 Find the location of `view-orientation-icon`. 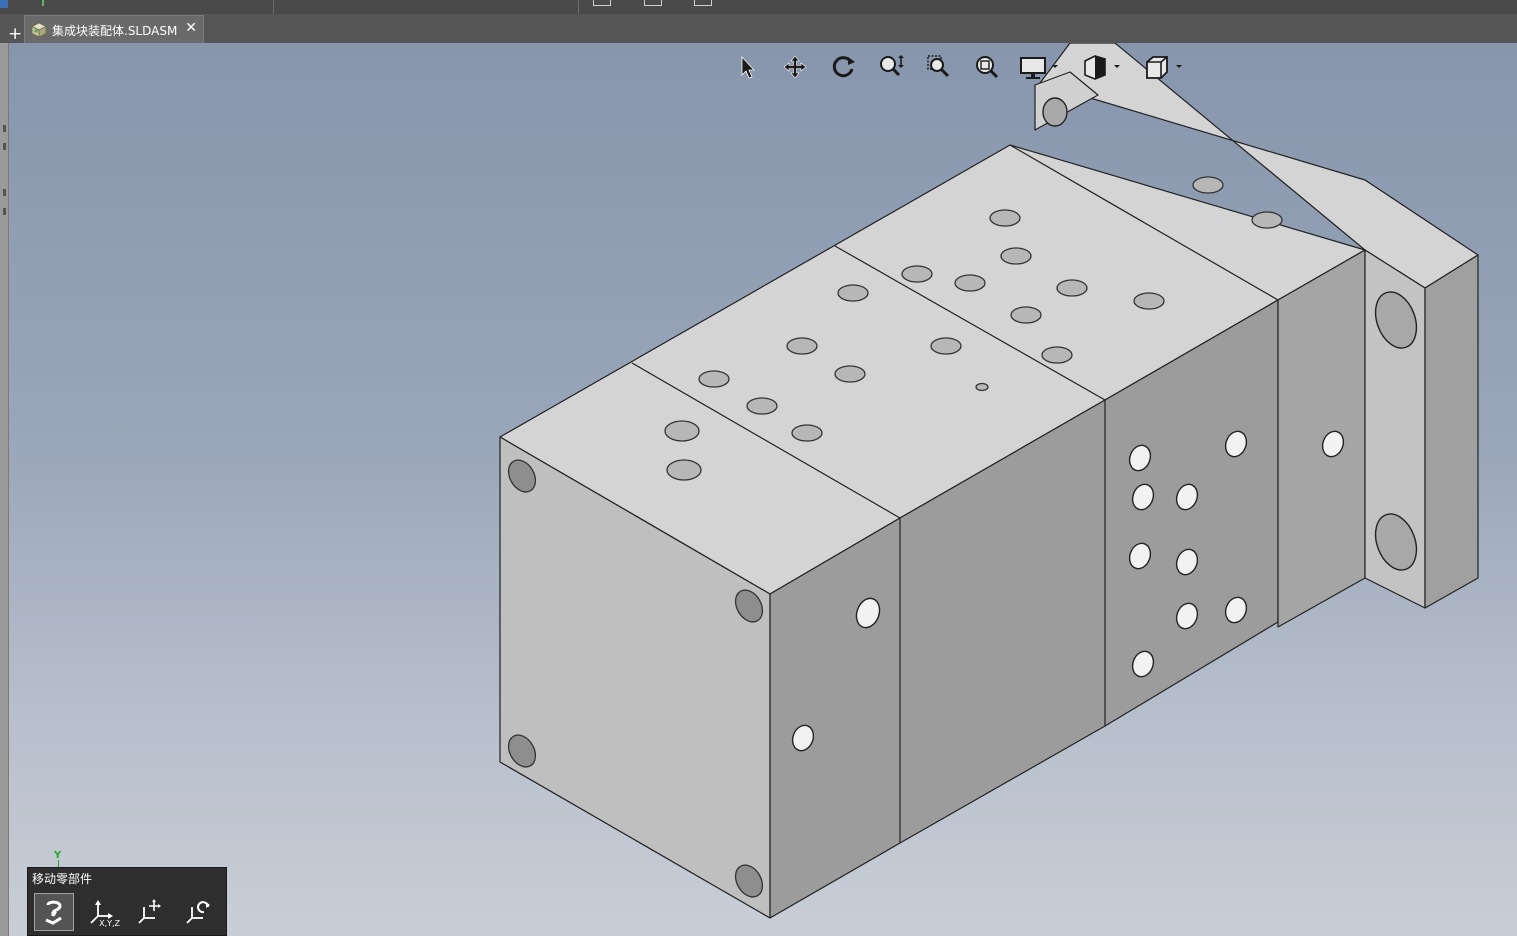

view-orientation-icon is located at coordinates (1164, 67).